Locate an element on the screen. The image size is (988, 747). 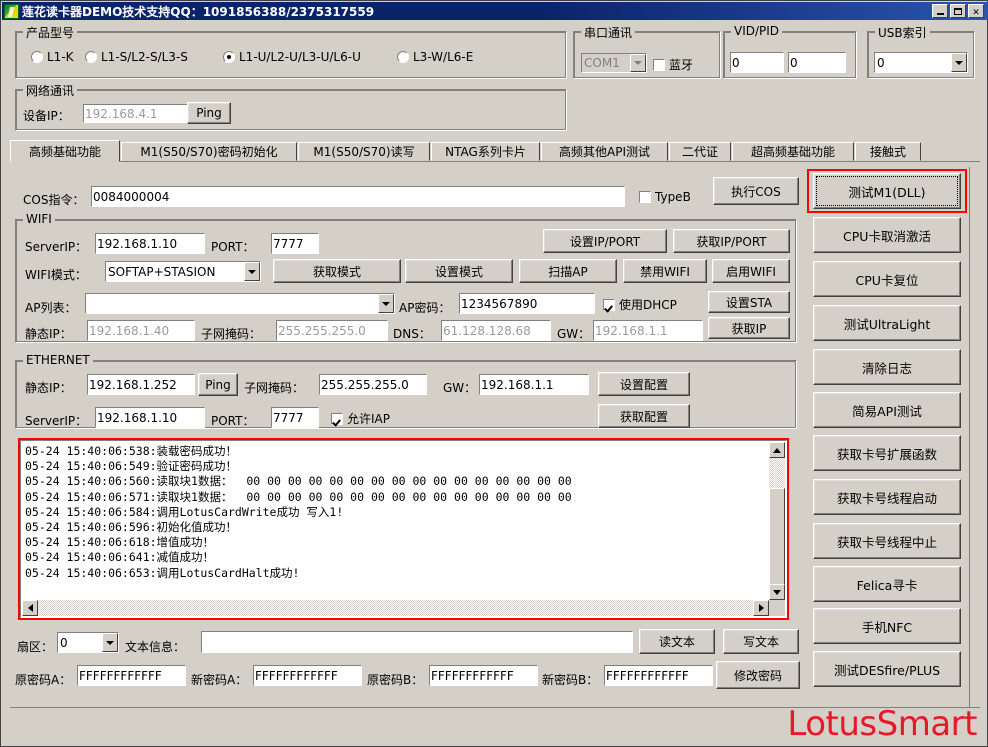
tab-m1-read-write: M1(S50/S70)读写 is located at coordinates (364, 151).